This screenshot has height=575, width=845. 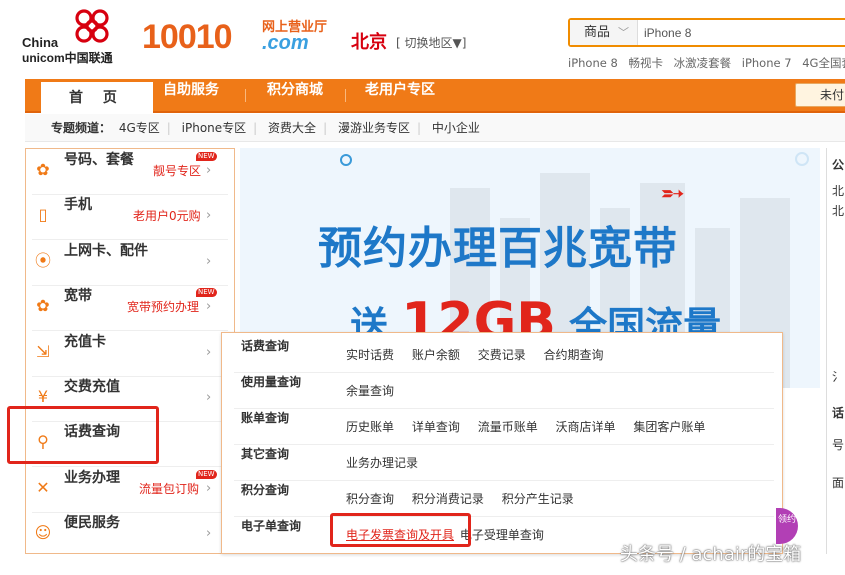 I want to click on dropdown-link: 积分产生记录, so click(x=538, y=499).